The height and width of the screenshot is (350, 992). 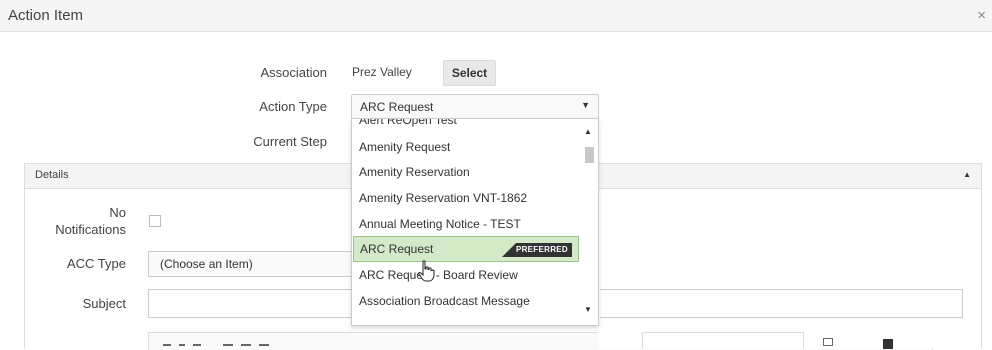 What do you see at coordinates (96, 263) in the screenshot?
I see `acc-type-label: ACC Type` at bounding box center [96, 263].